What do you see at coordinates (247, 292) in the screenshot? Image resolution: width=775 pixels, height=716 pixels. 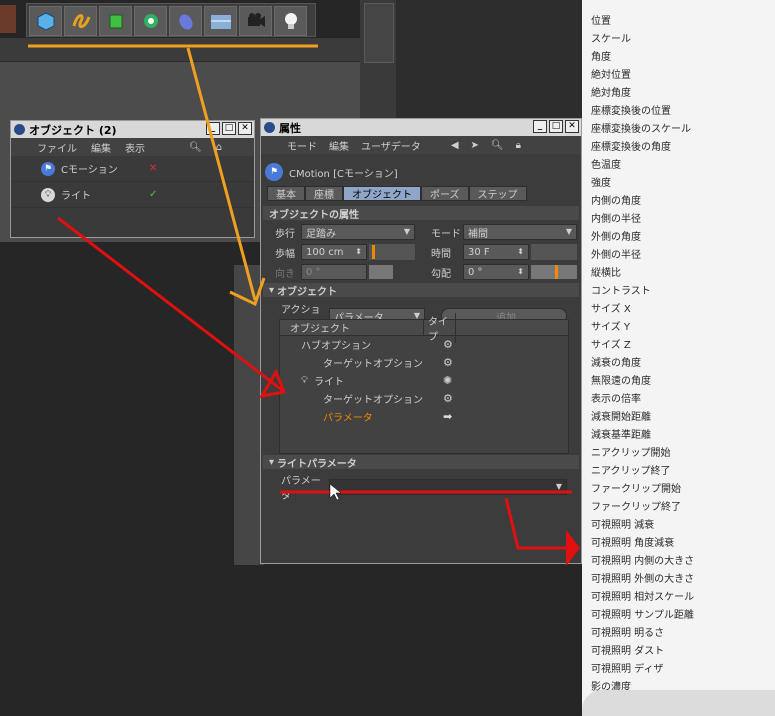 I see `orange-arrowhead` at bounding box center [247, 292].